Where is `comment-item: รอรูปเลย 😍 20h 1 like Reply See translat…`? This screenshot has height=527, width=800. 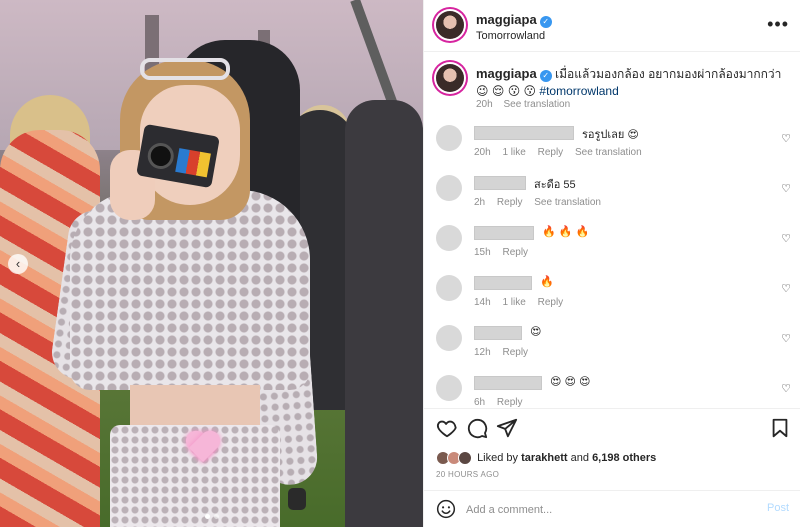 comment-item: รอรูปเลย 😍 20h 1 like Reply See translat… is located at coordinates (612, 145).